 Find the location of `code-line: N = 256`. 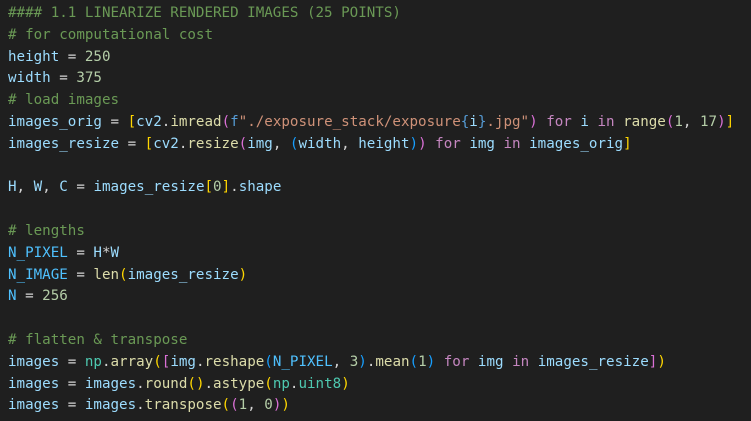

code-line: N = 256 is located at coordinates (379, 297).